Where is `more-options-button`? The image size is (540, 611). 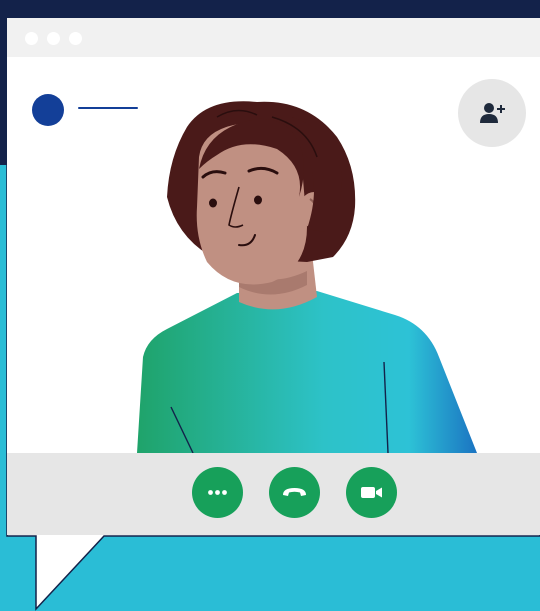 more-options-button is located at coordinates (217, 492).